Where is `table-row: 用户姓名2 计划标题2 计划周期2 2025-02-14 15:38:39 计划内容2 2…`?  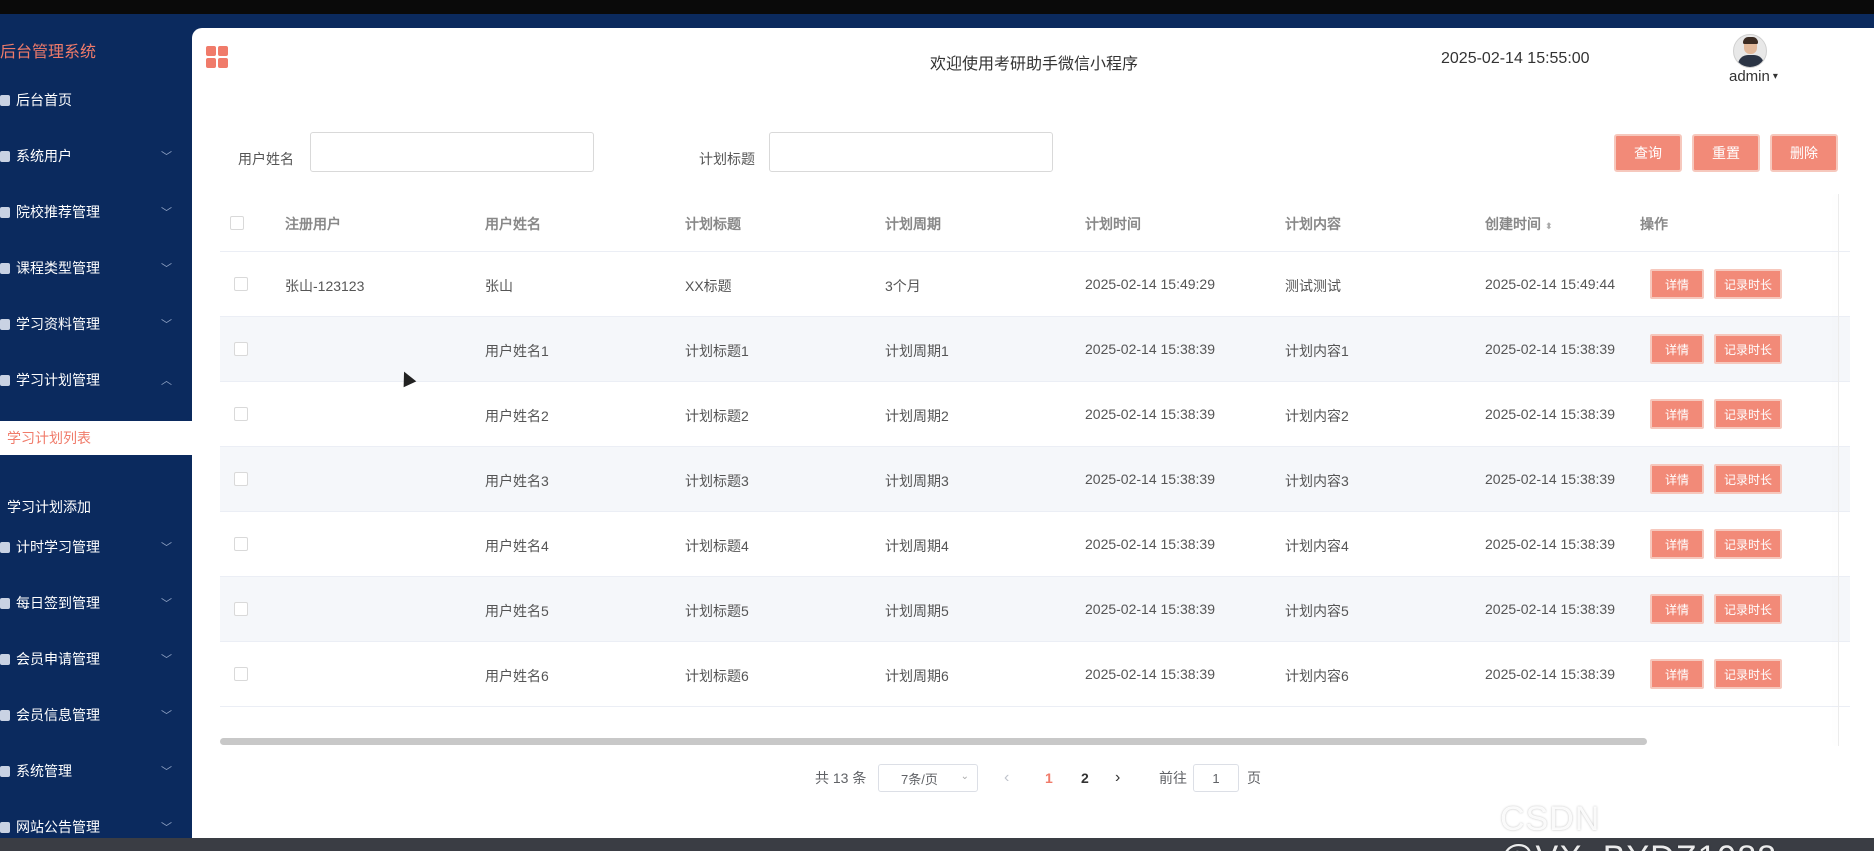 table-row: 用户姓名2 计划标题2 计划周期2 2025-02-14 15:38:39 计划内容2 2… is located at coordinates (1035, 414).